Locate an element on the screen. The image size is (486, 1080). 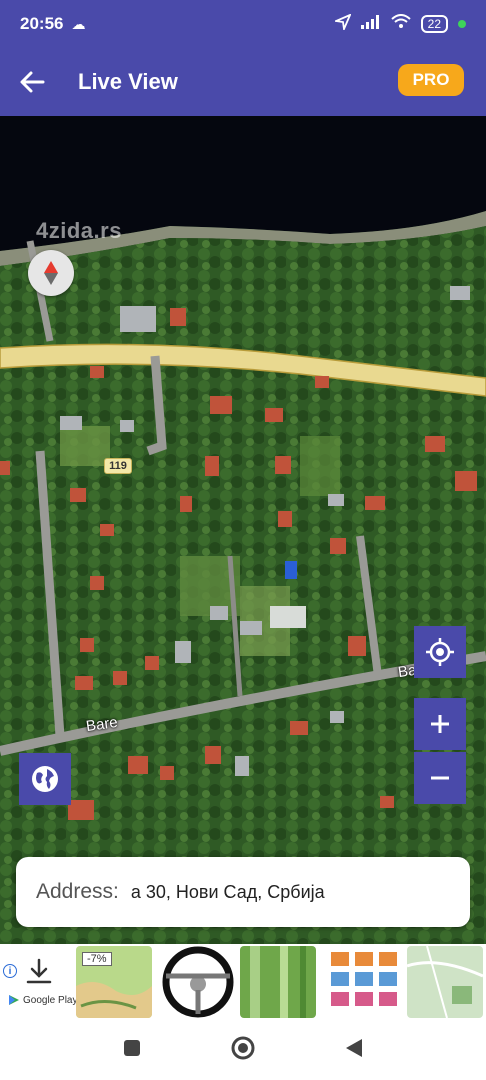
system-nav-bar is located at coordinates (243, 1050).